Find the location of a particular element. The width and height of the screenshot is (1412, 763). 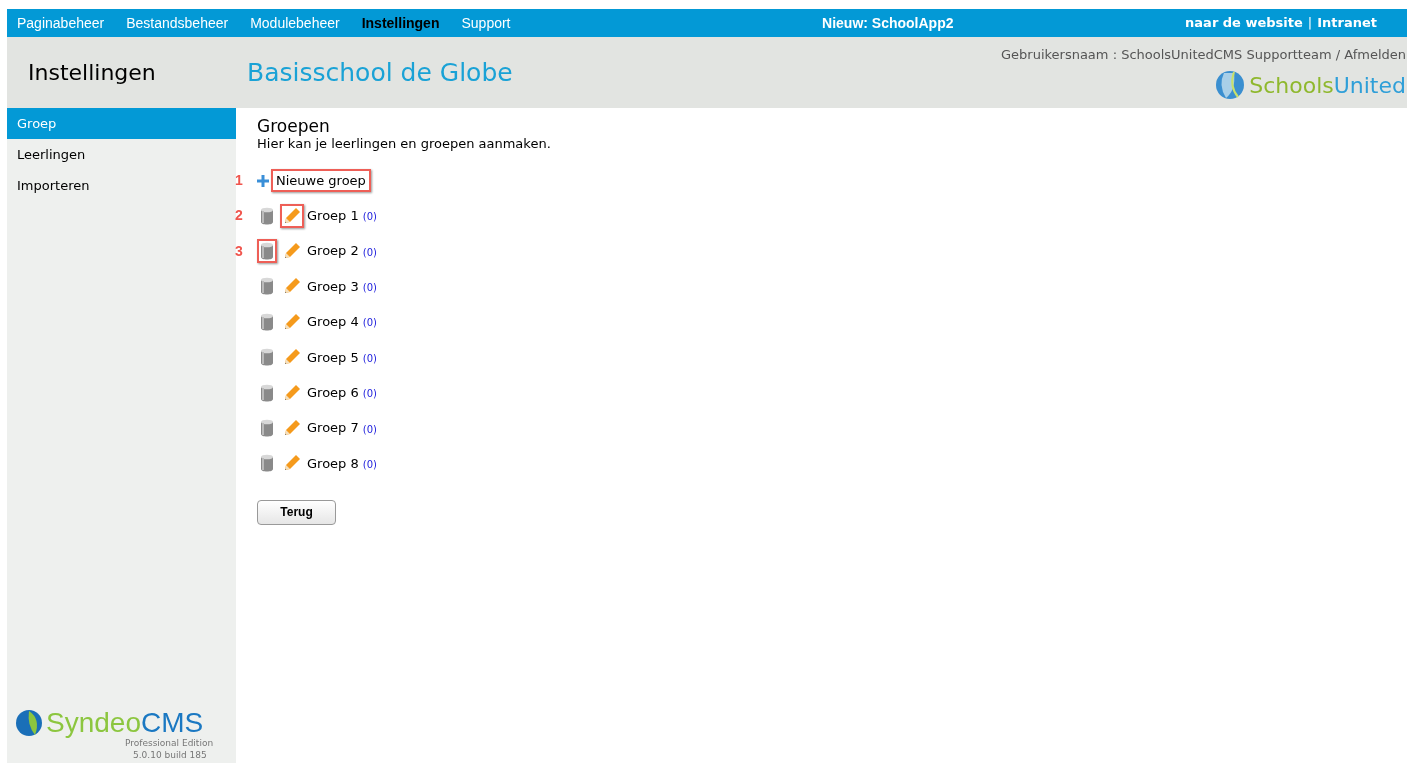

sidebar-item: Leerlingen is located at coordinates (121, 154).